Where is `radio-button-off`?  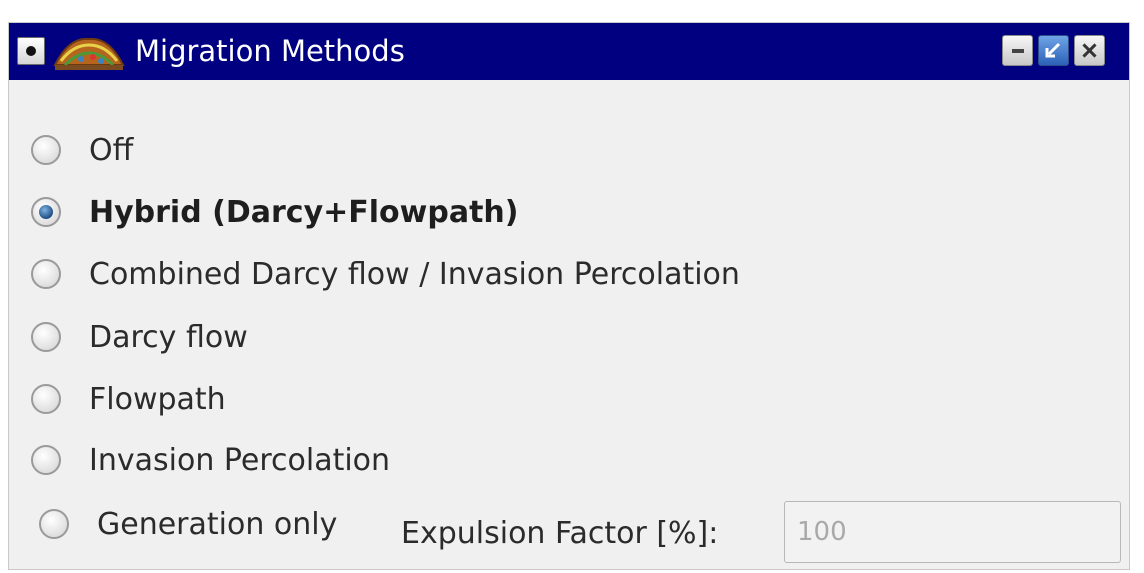 radio-button-off is located at coordinates (46, 150).